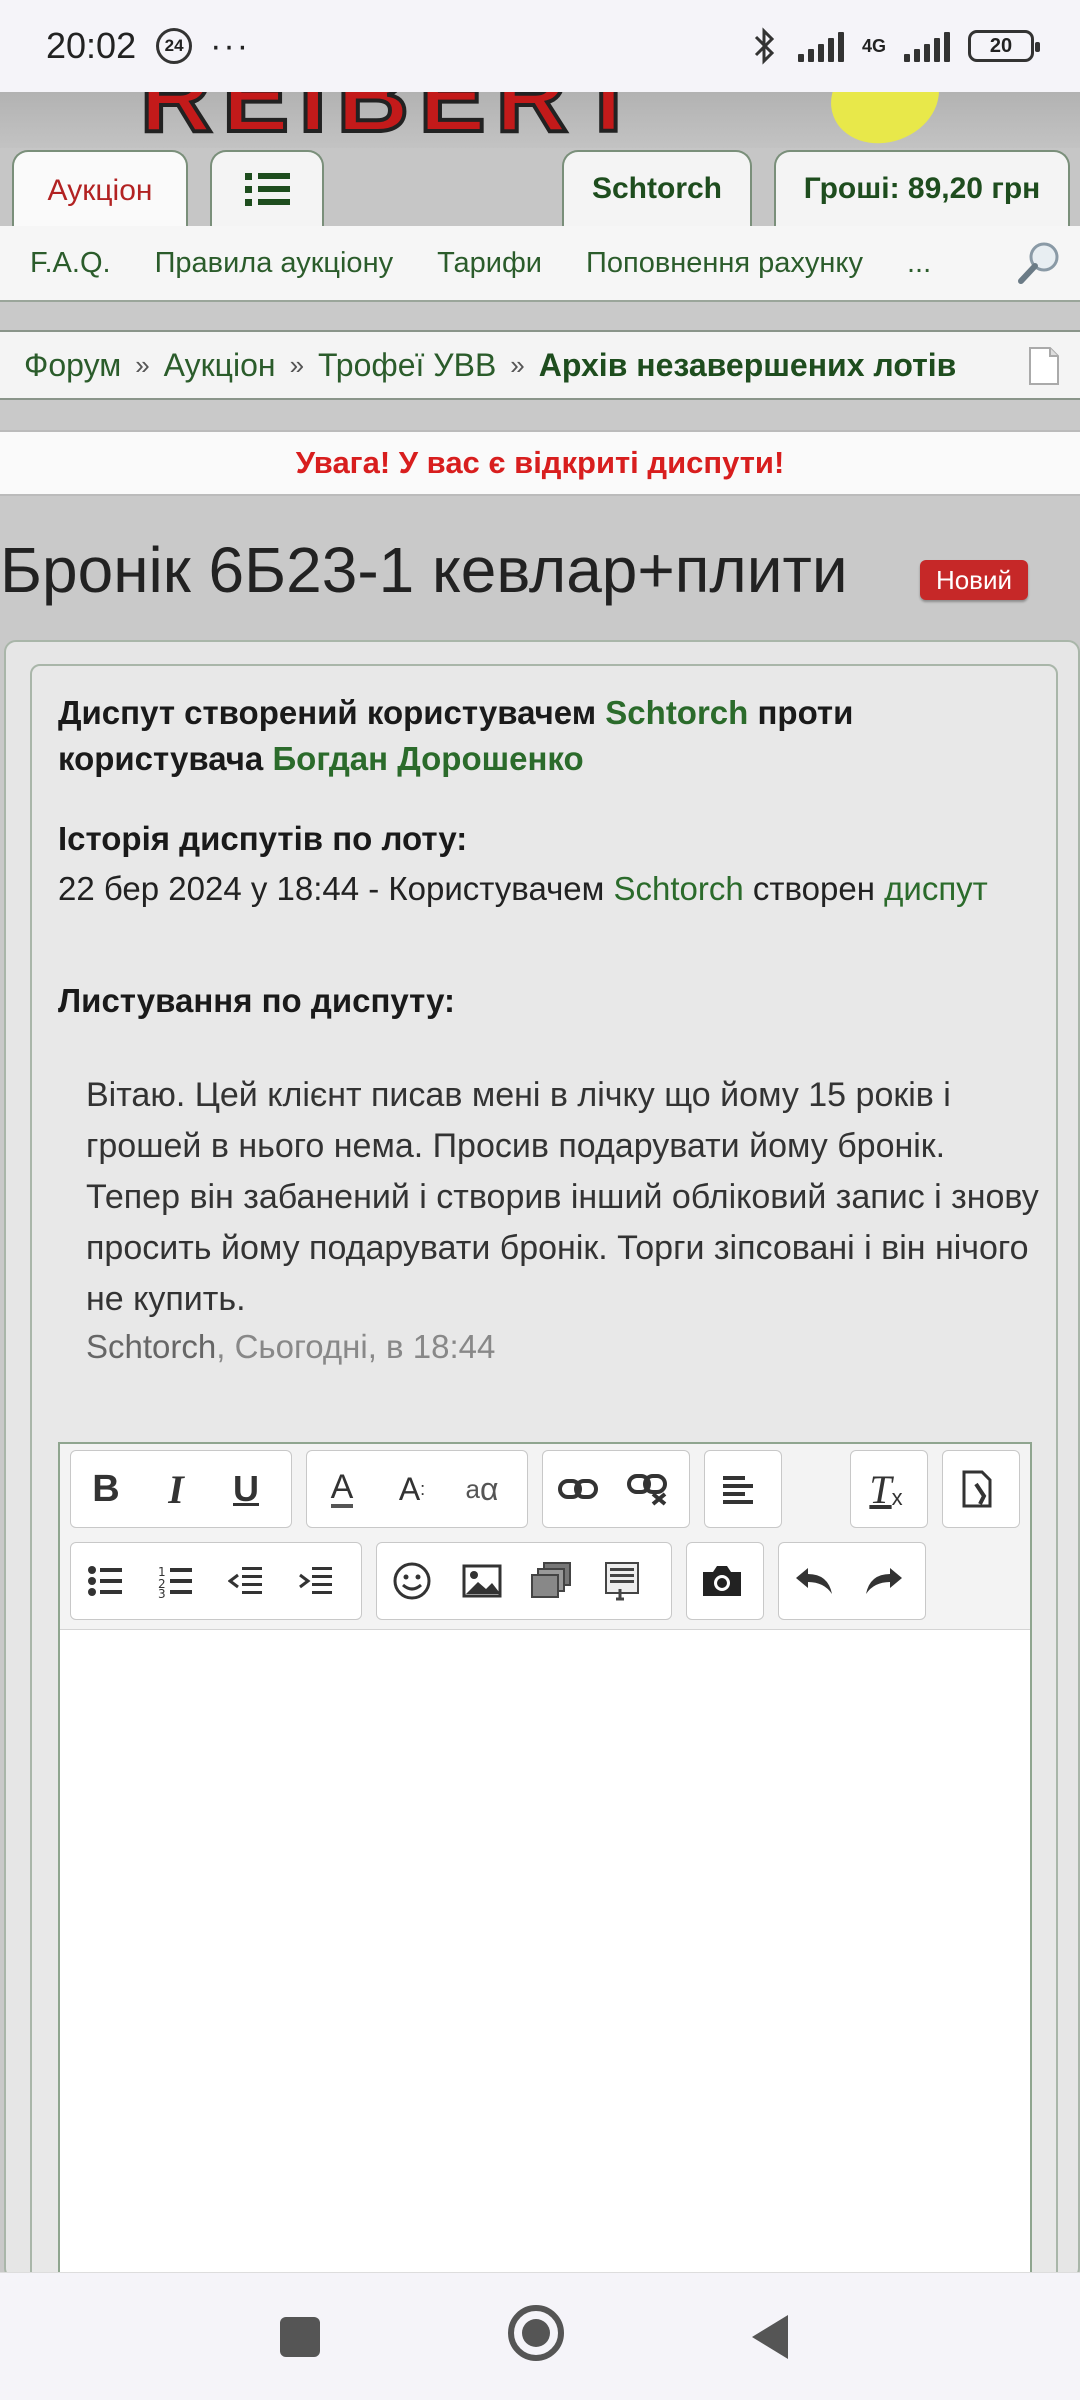  What do you see at coordinates (814, 1581) in the screenshot?
I see `undo-button` at bounding box center [814, 1581].